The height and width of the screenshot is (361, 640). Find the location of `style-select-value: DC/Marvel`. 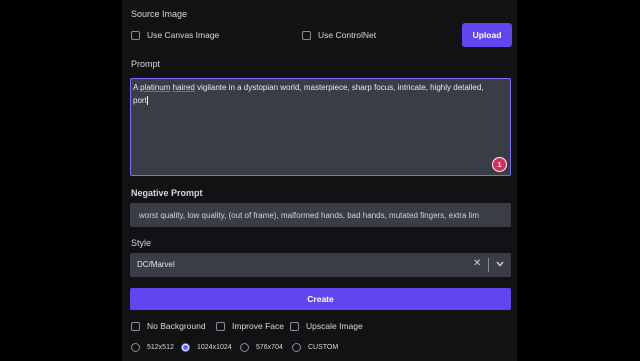

style-select-value: DC/Marvel is located at coordinates (156, 264).